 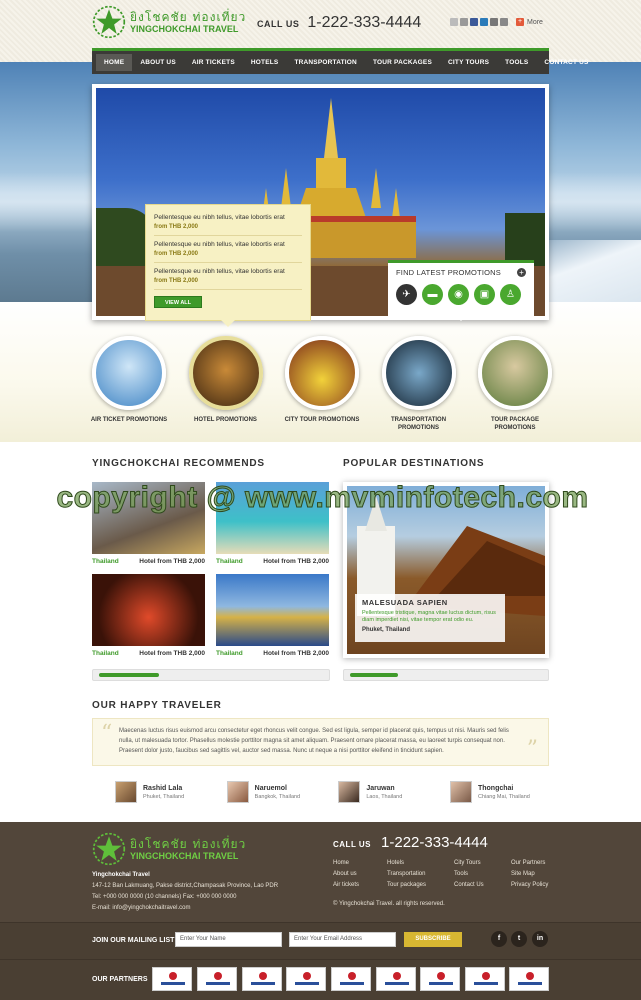 What do you see at coordinates (594, 271) in the screenshot?
I see `hero-snow` at bounding box center [594, 271].